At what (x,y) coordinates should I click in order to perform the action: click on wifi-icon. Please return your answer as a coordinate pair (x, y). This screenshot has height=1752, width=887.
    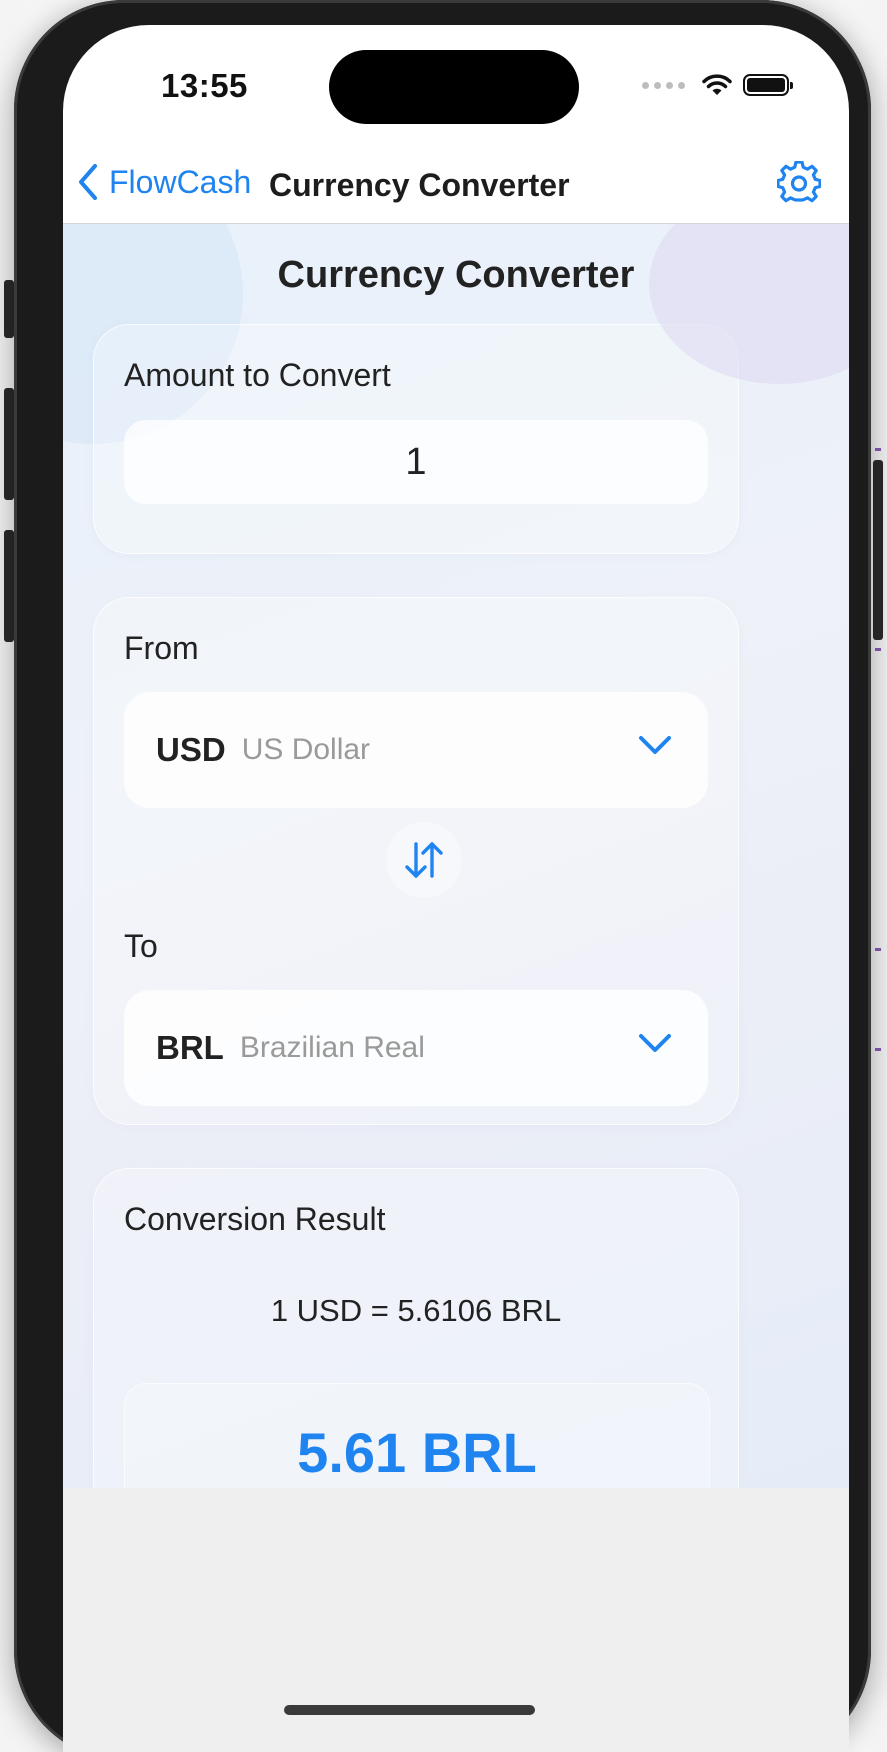
    Looking at the image, I should click on (717, 84).